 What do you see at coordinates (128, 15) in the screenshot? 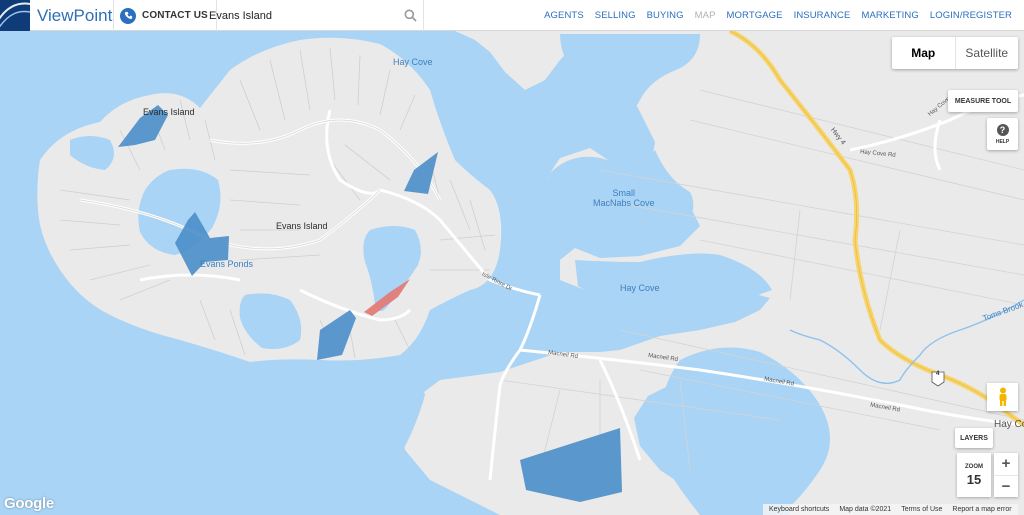
I see `phone-icon` at bounding box center [128, 15].